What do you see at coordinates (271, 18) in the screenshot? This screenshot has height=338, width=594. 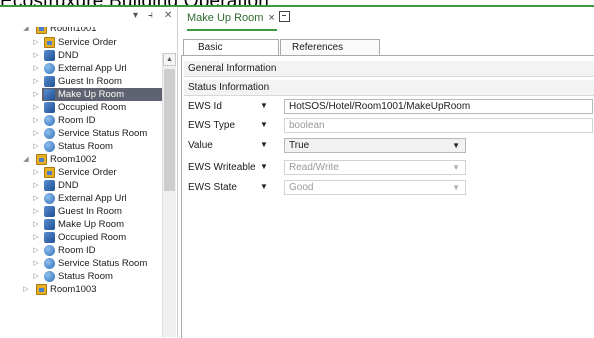 I see `close-tab-icon: ×` at bounding box center [271, 18].